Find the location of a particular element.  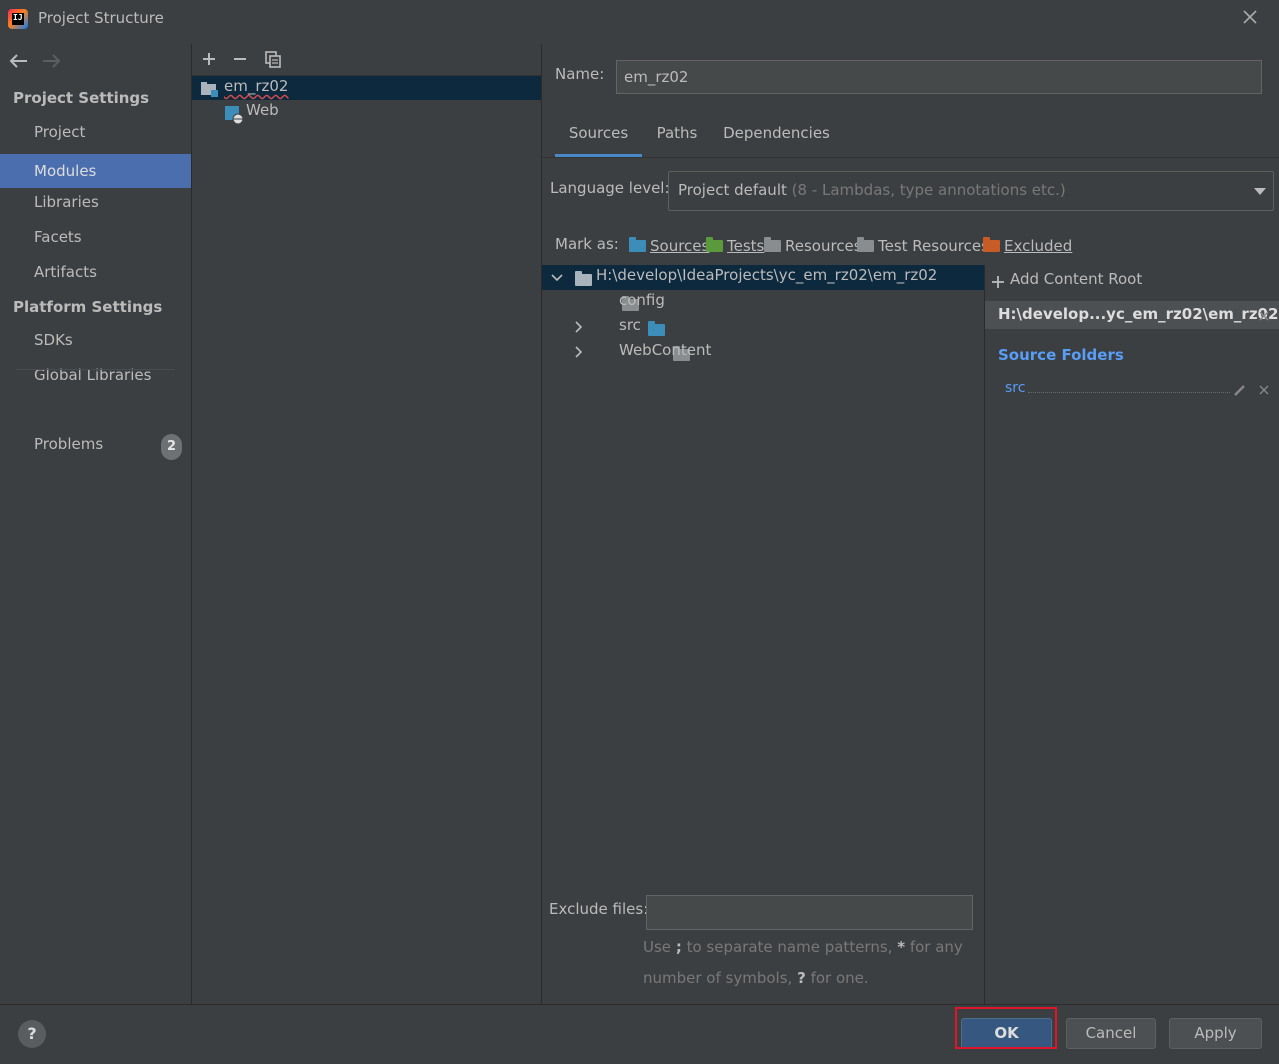

project-settings-heading: Project Settings is located at coordinates (81, 98).